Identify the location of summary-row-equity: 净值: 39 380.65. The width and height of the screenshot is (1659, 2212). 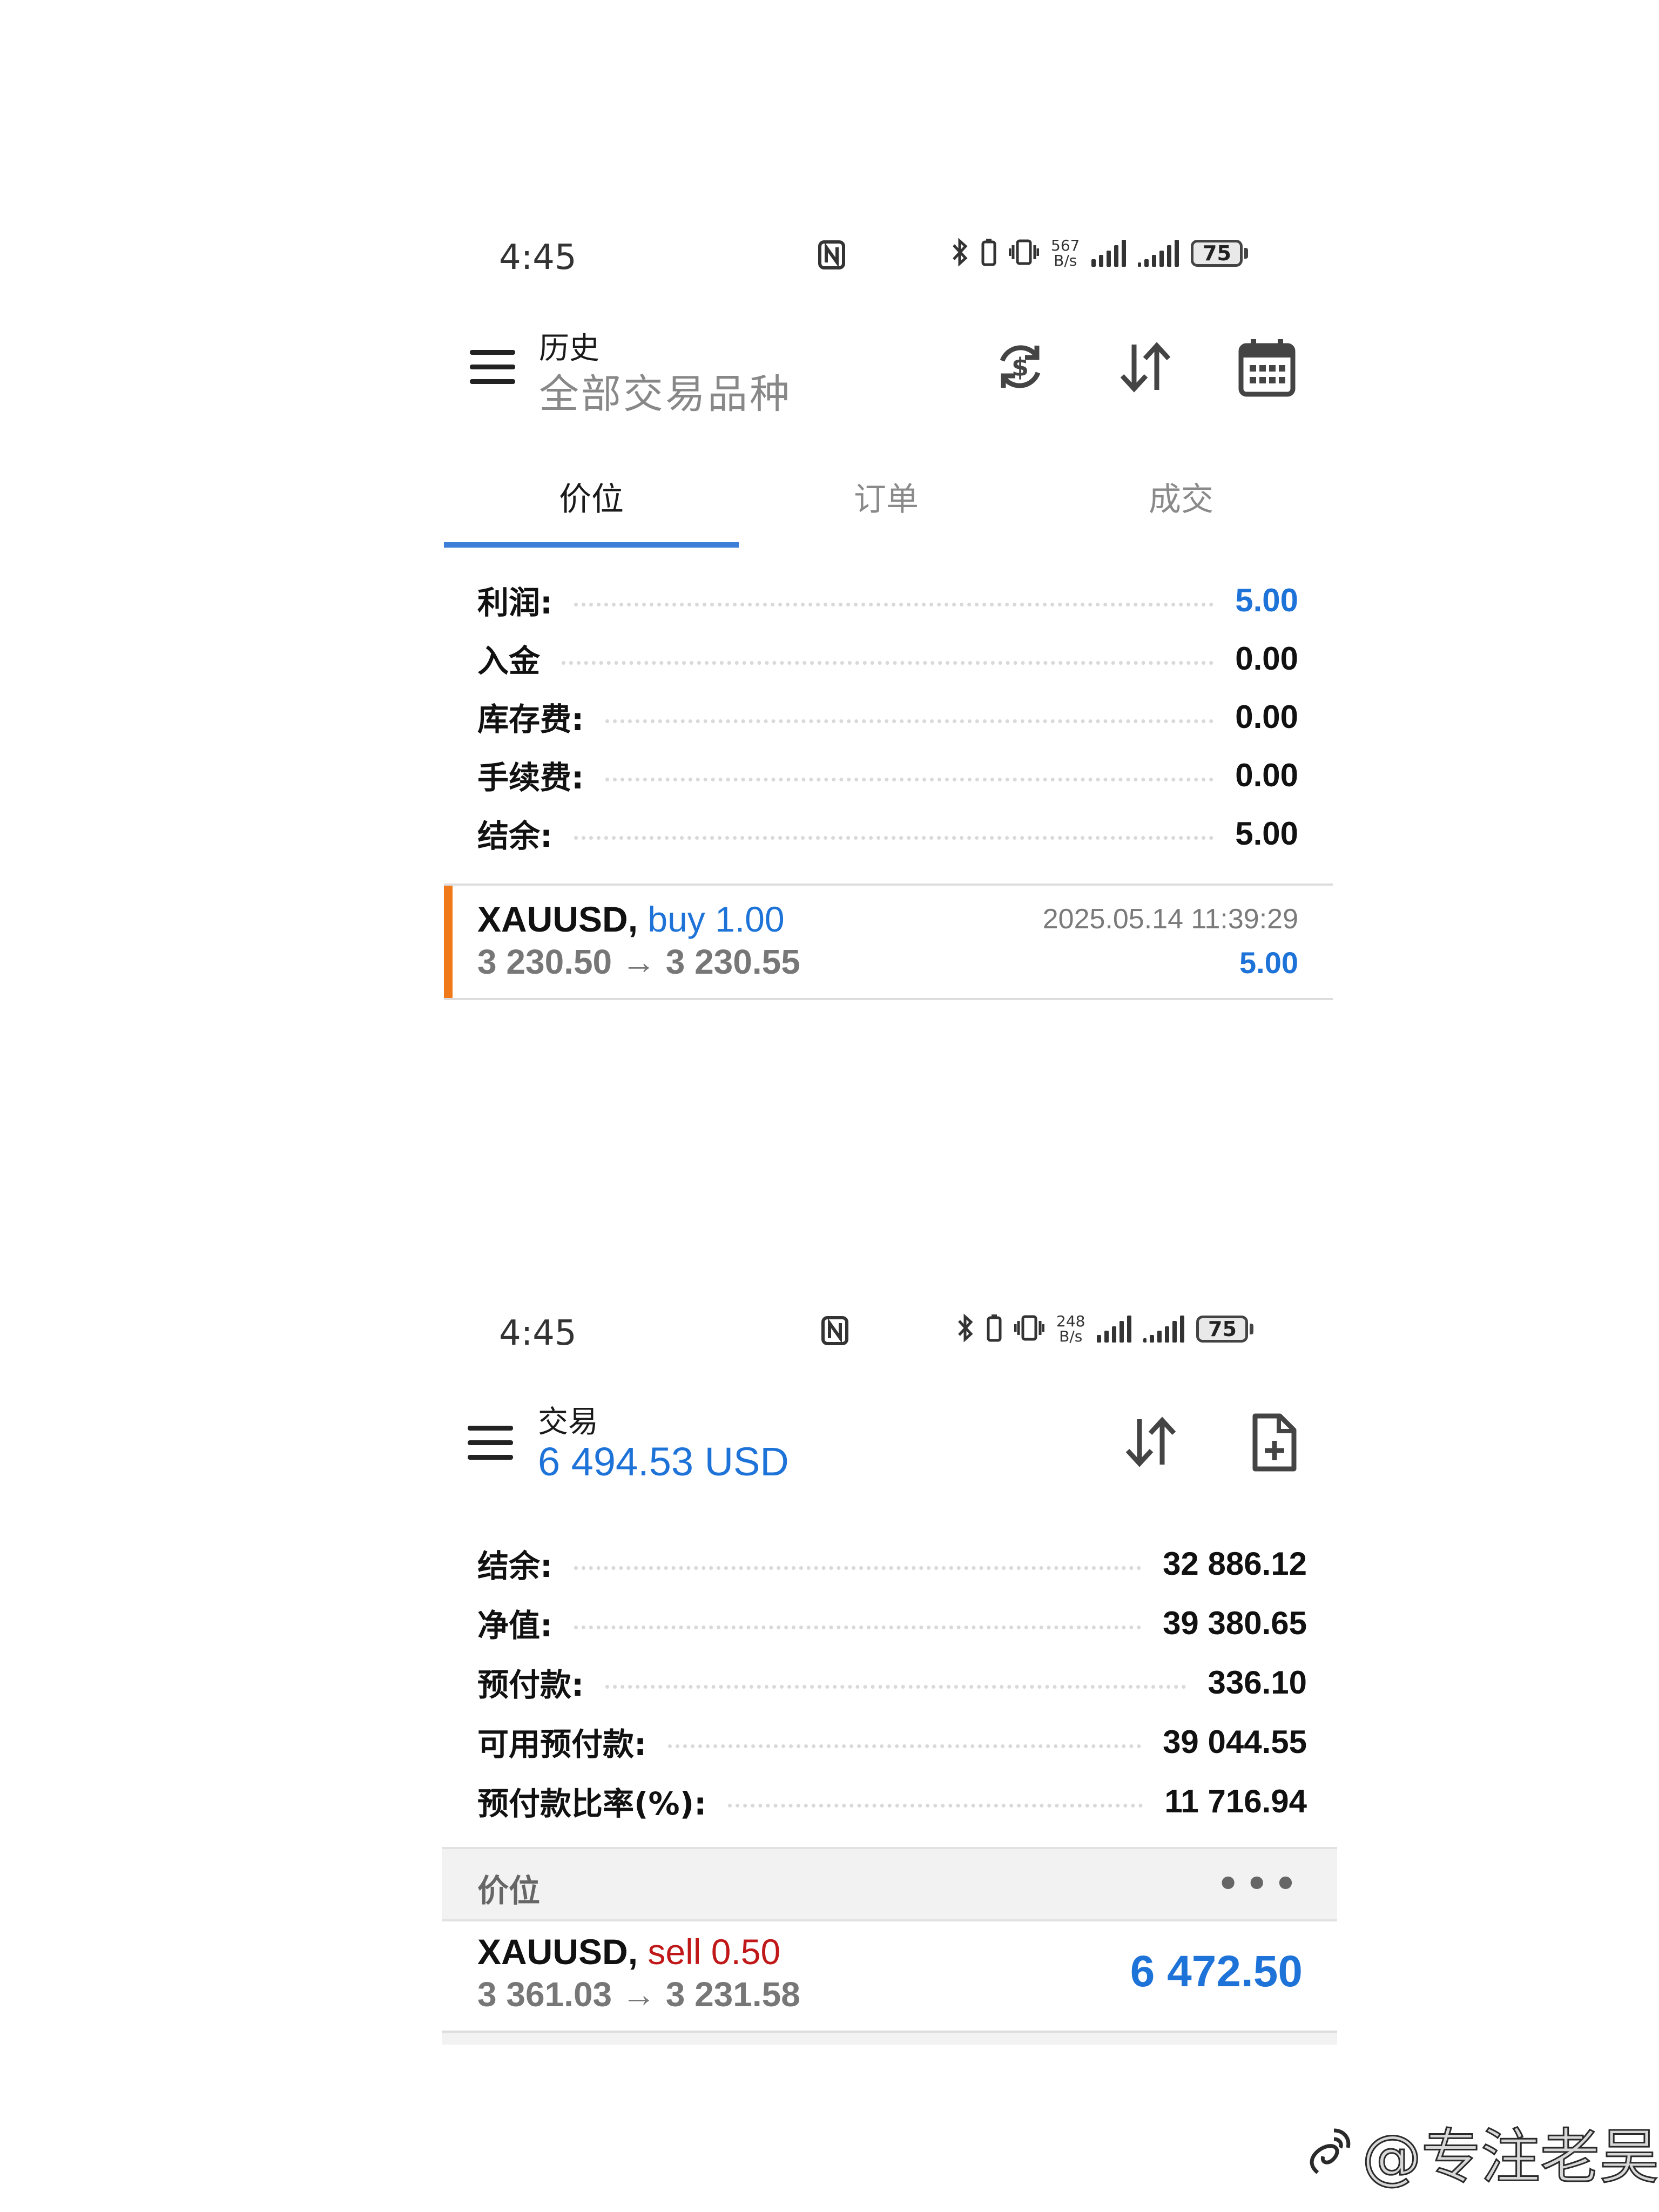
(892, 1623).